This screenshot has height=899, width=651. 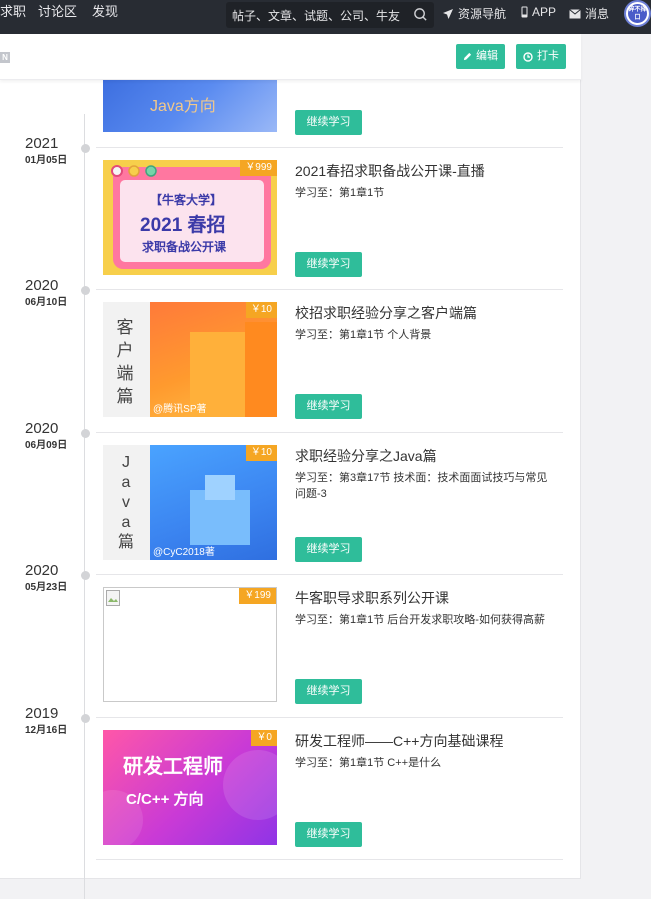 I want to click on course-thumbnail: ￥199, so click(x=190, y=644).